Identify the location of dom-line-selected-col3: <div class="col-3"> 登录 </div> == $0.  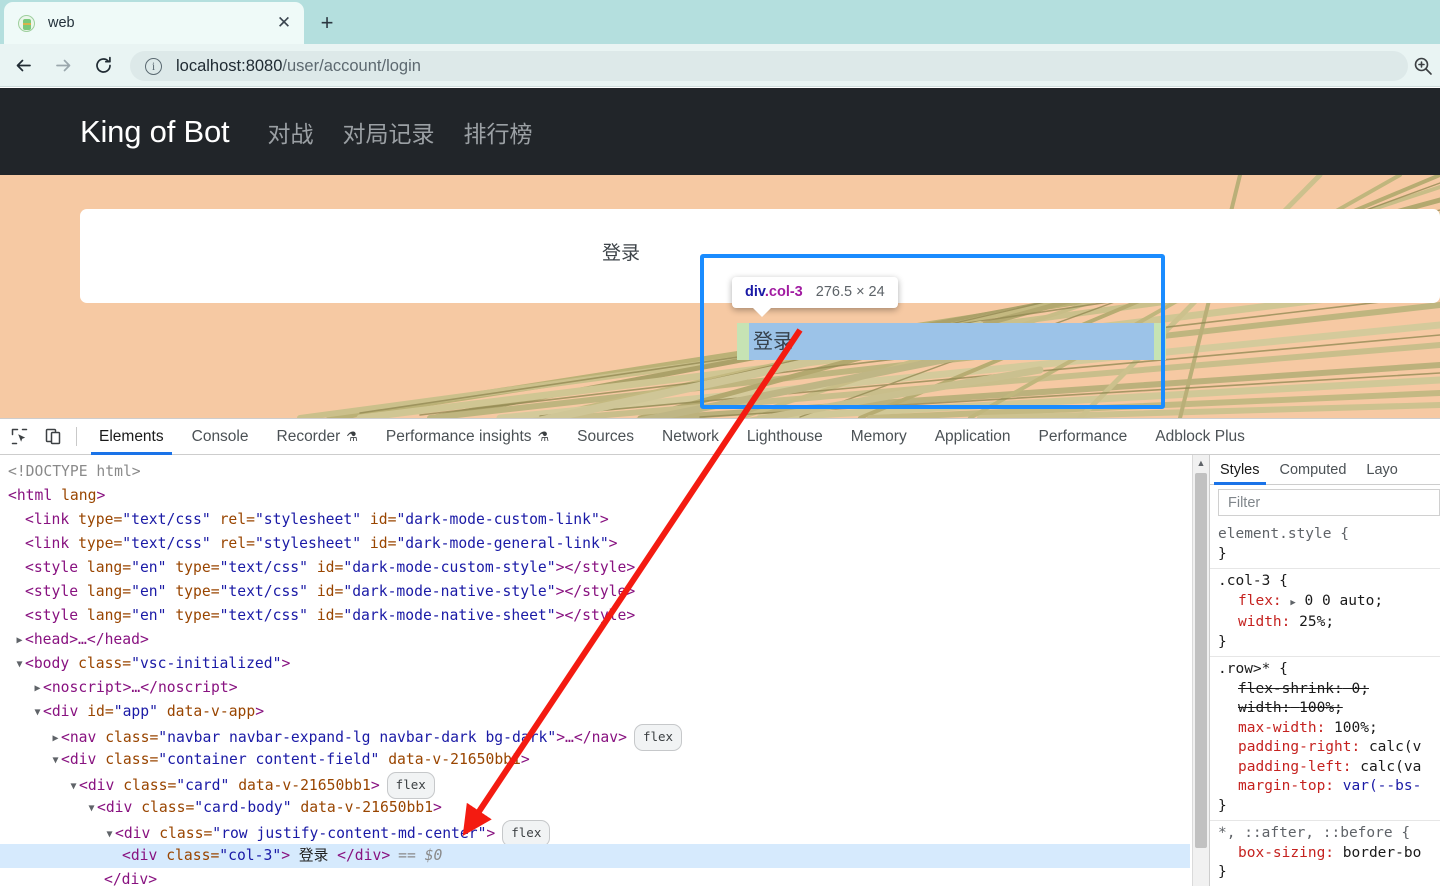
(595, 856).